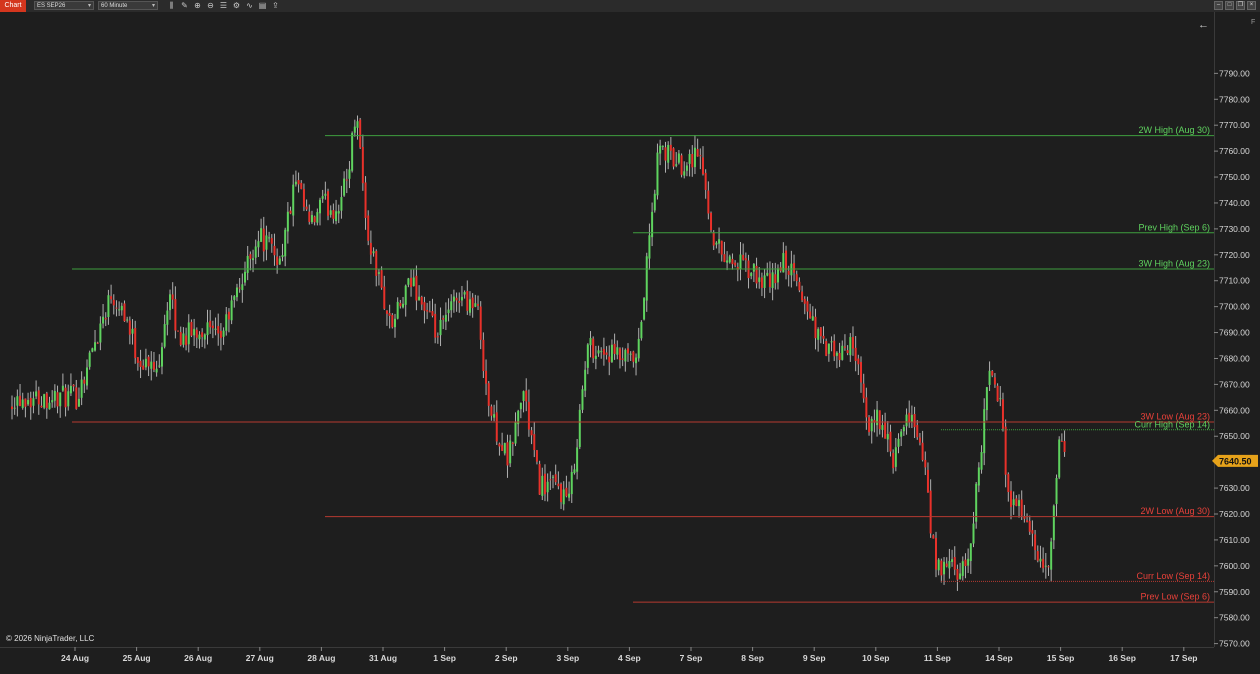 This screenshot has height=674, width=1260. I want to click on back-arrow-icon: ←, so click(1203, 25).